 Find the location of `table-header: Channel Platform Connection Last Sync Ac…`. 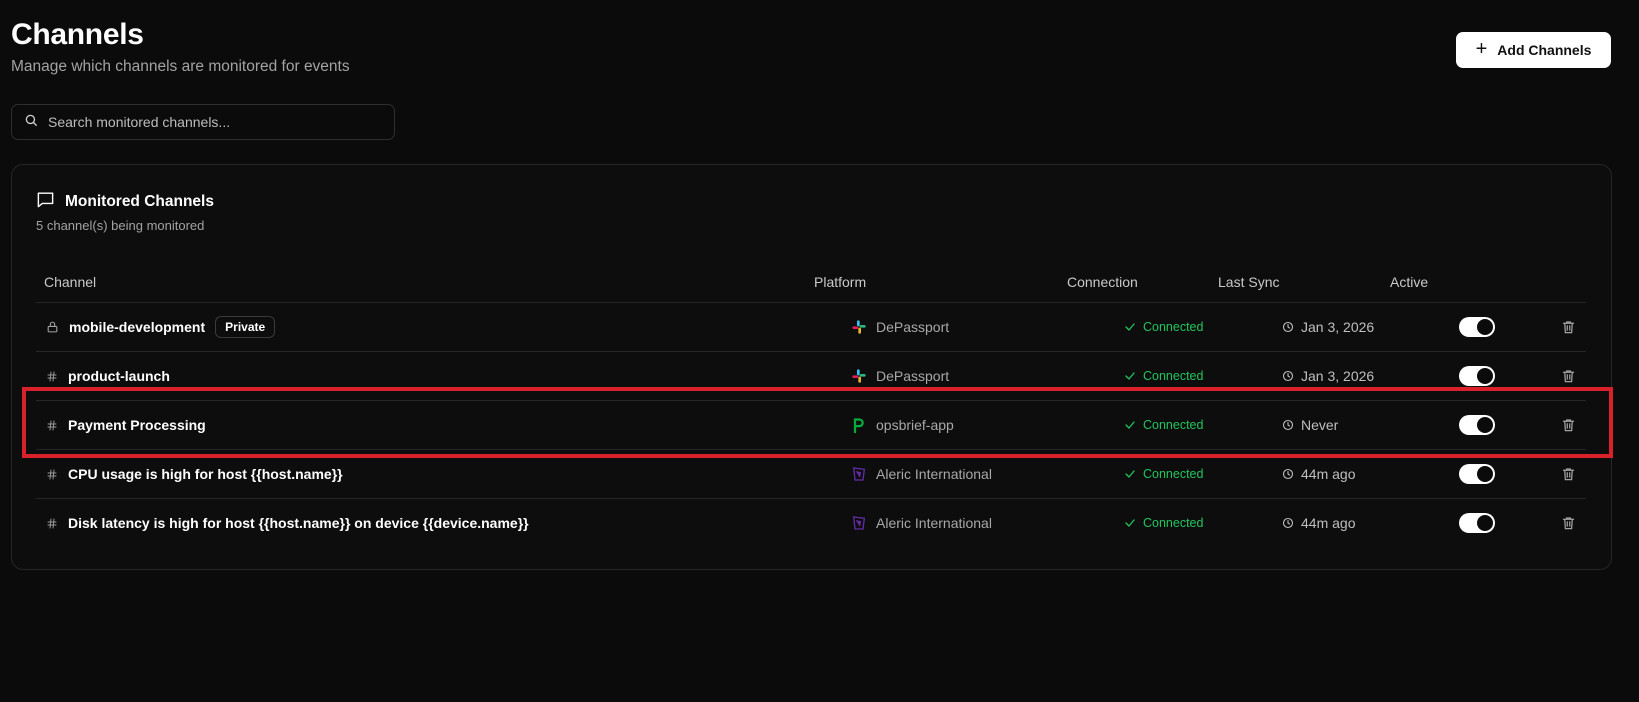

table-header: Channel Platform Connection Last Sync Ac… is located at coordinates (811, 282).